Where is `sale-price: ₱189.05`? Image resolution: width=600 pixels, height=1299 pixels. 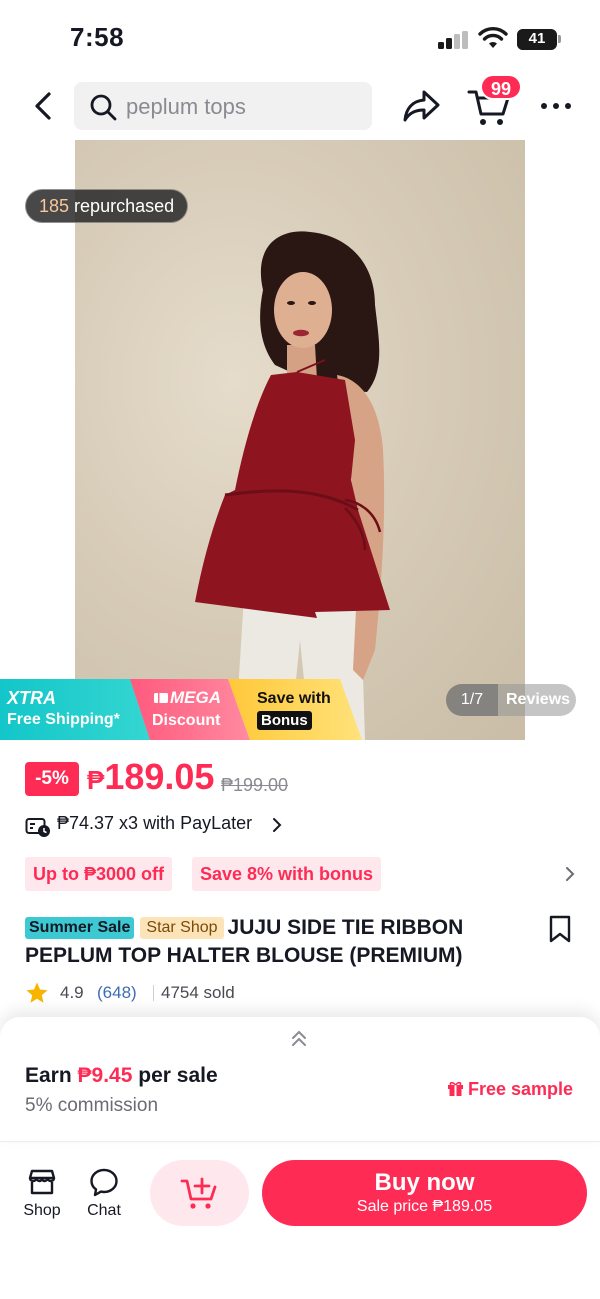
sale-price: ₱189.05 is located at coordinates (150, 777).